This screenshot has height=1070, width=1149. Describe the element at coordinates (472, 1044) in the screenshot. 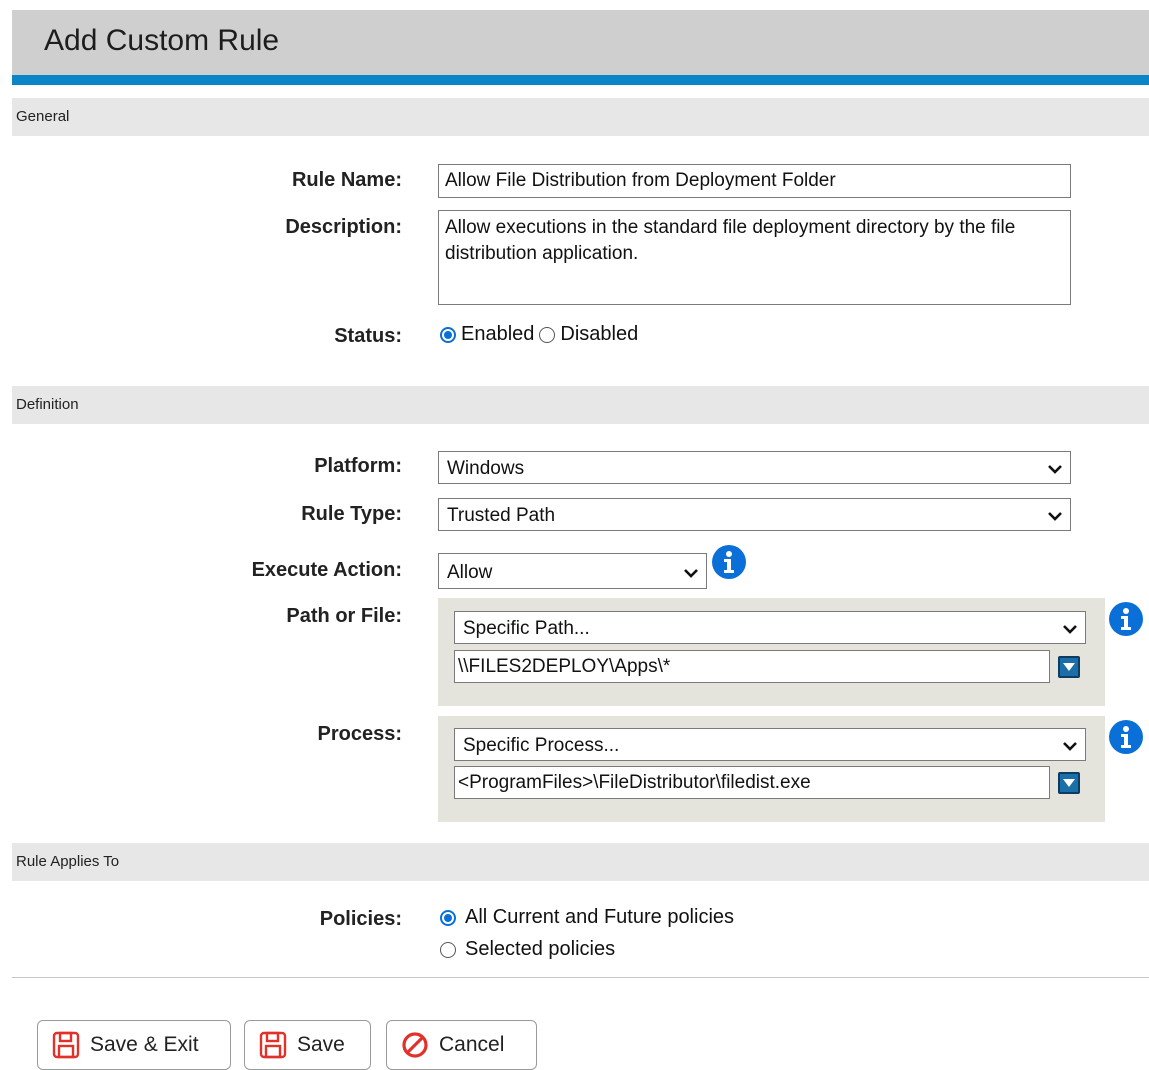

I see `cancel-label: Cancel` at that location.